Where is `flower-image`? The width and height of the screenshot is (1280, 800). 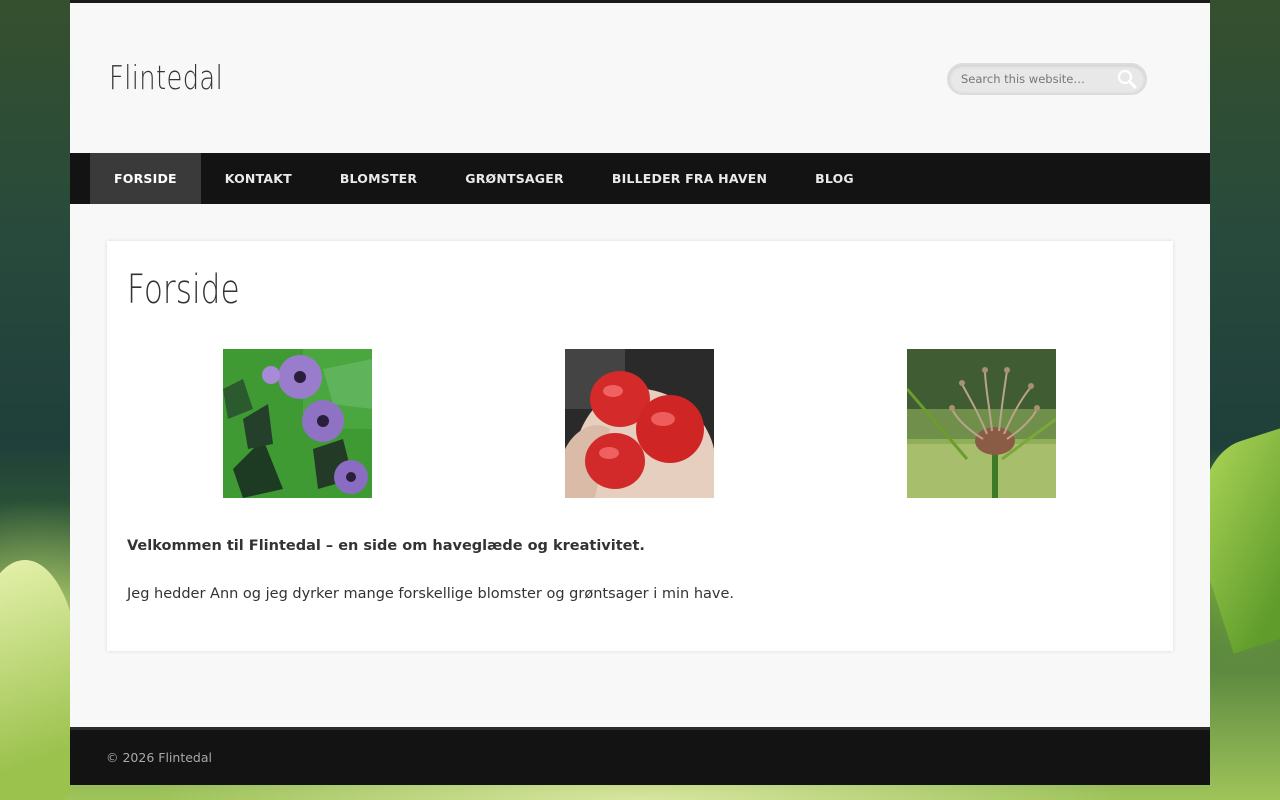 flower-image is located at coordinates (297, 423).